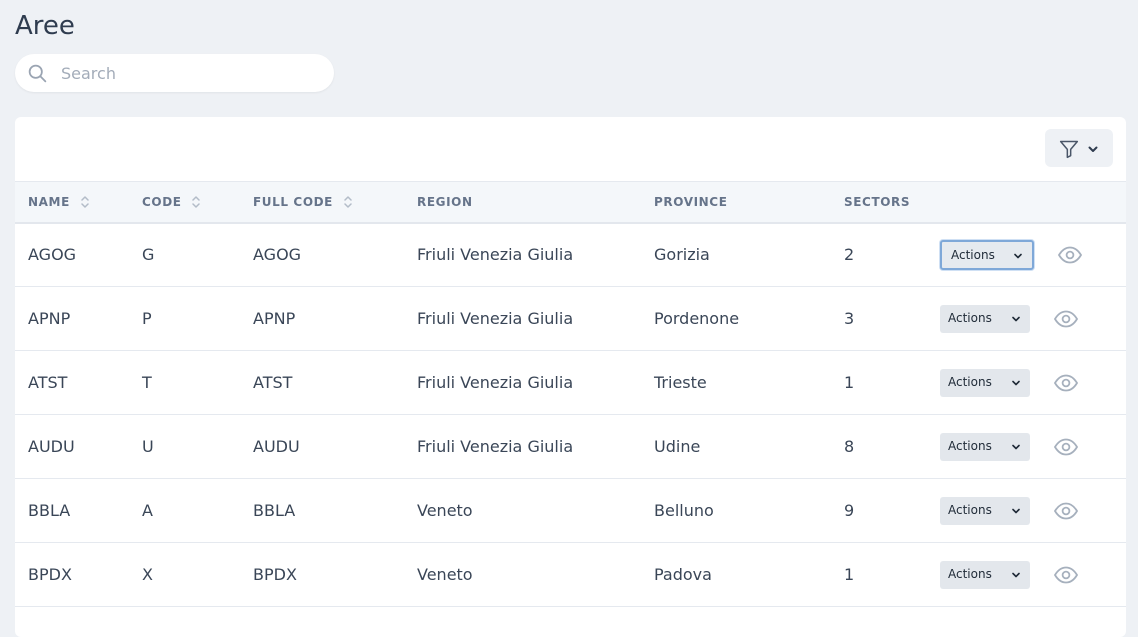 This screenshot has width=1138, height=637. What do you see at coordinates (570, 575) in the screenshot?
I see `table-row: BPDX X BPDX Veneto Padova 1 Actions` at bounding box center [570, 575].